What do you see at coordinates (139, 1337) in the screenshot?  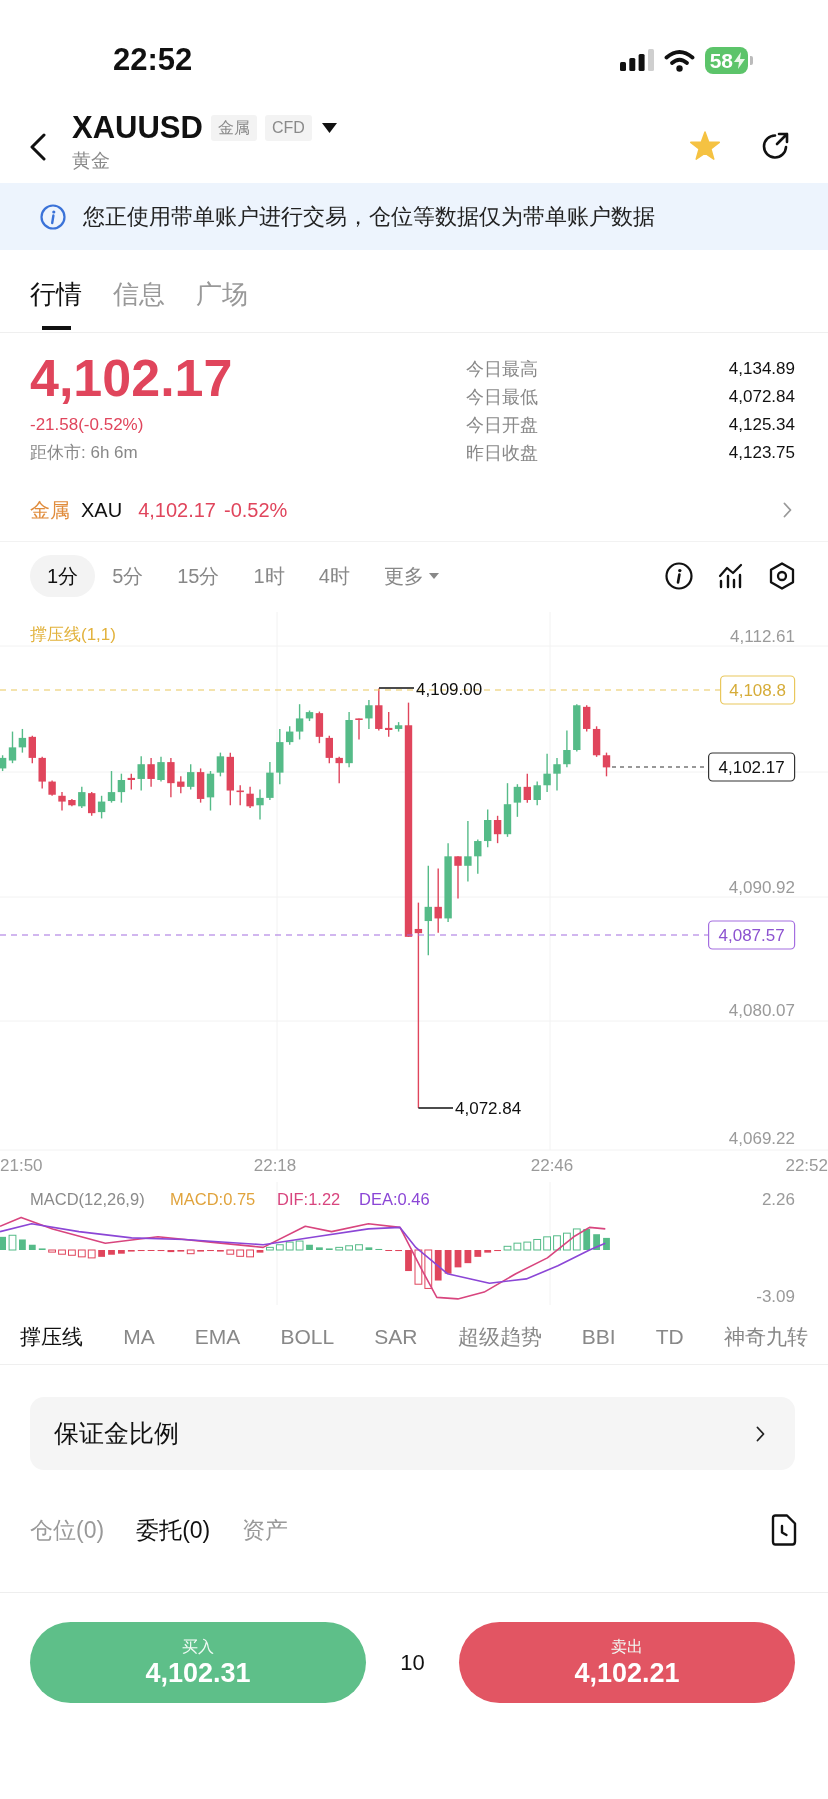 I see `indicator-tab: MA` at bounding box center [139, 1337].